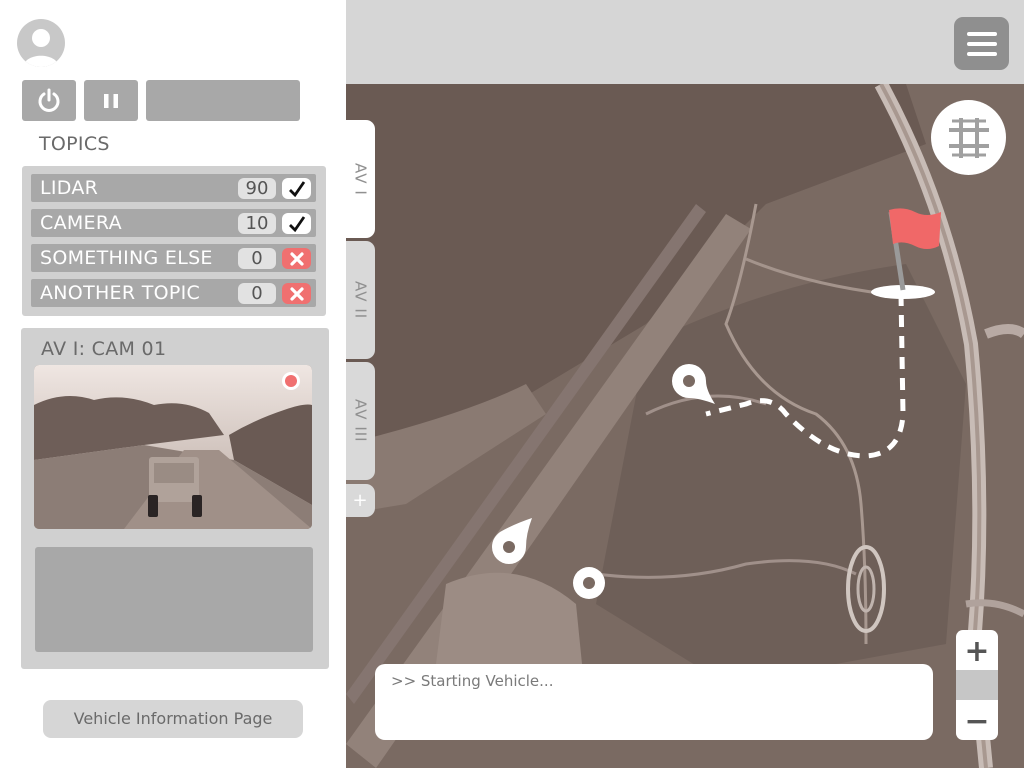 This screenshot has height=768, width=1024. What do you see at coordinates (589, 583) in the screenshot?
I see `waypoint-icon` at bounding box center [589, 583].